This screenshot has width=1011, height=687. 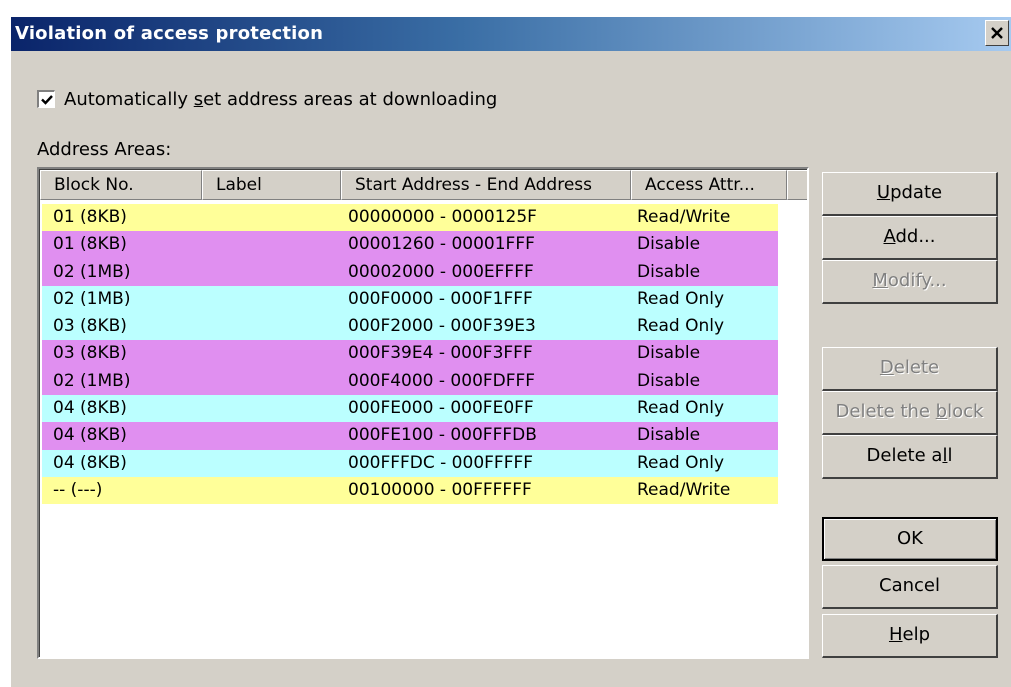 I want to click on table-row: 02 (1MB) 00002000 - 000EFFFF Disable, so click(x=410, y=272).